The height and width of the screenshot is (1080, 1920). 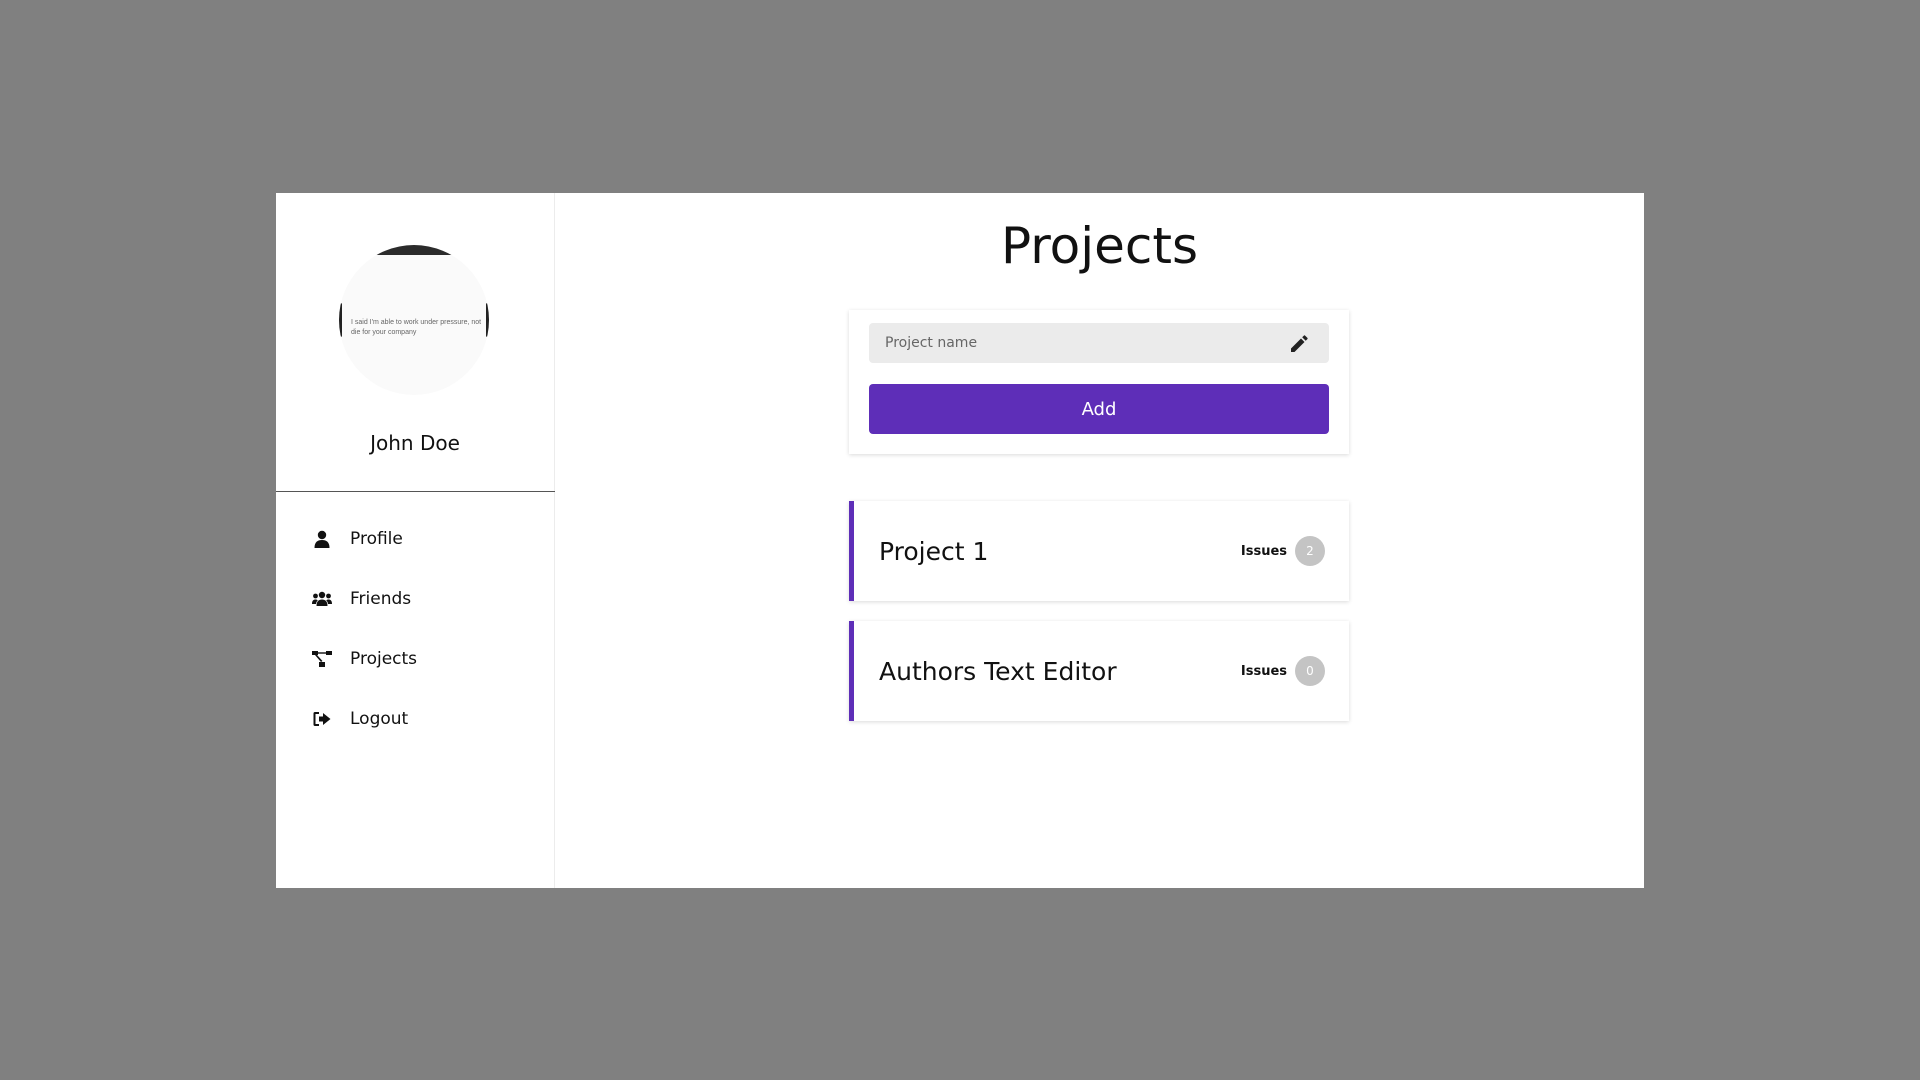 What do you see at coordinates (381, 599) in the screenshot?
I see `sidebar-item-label: Friends` at bounding box center [381, 599].